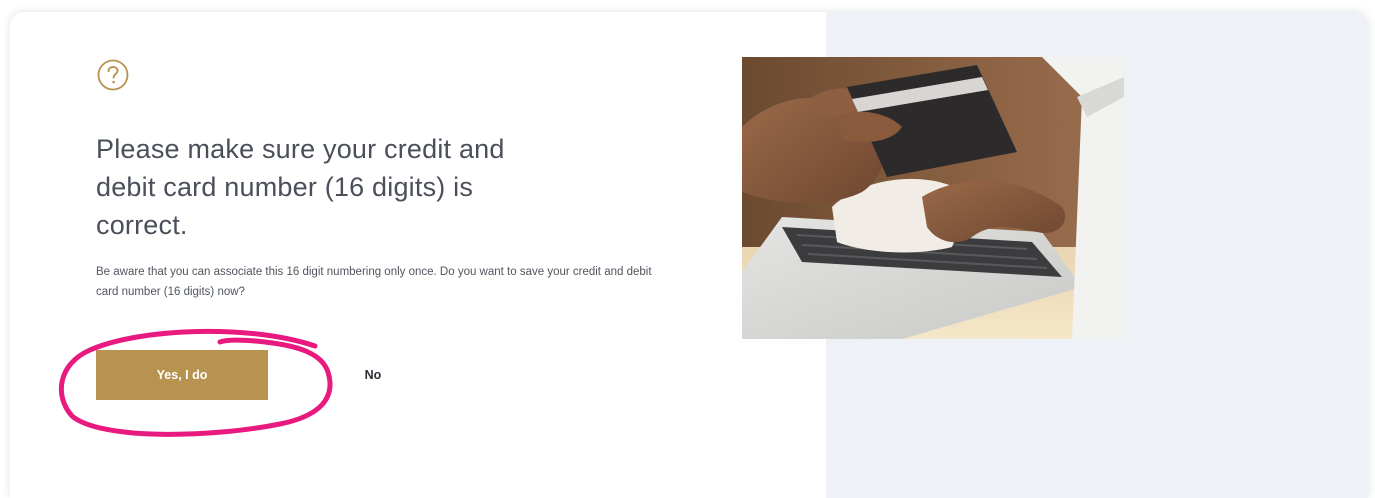  Describe the element at coordinates (182, 375) in the screenshot. I see `yes-button: Yes, I do` at that location.